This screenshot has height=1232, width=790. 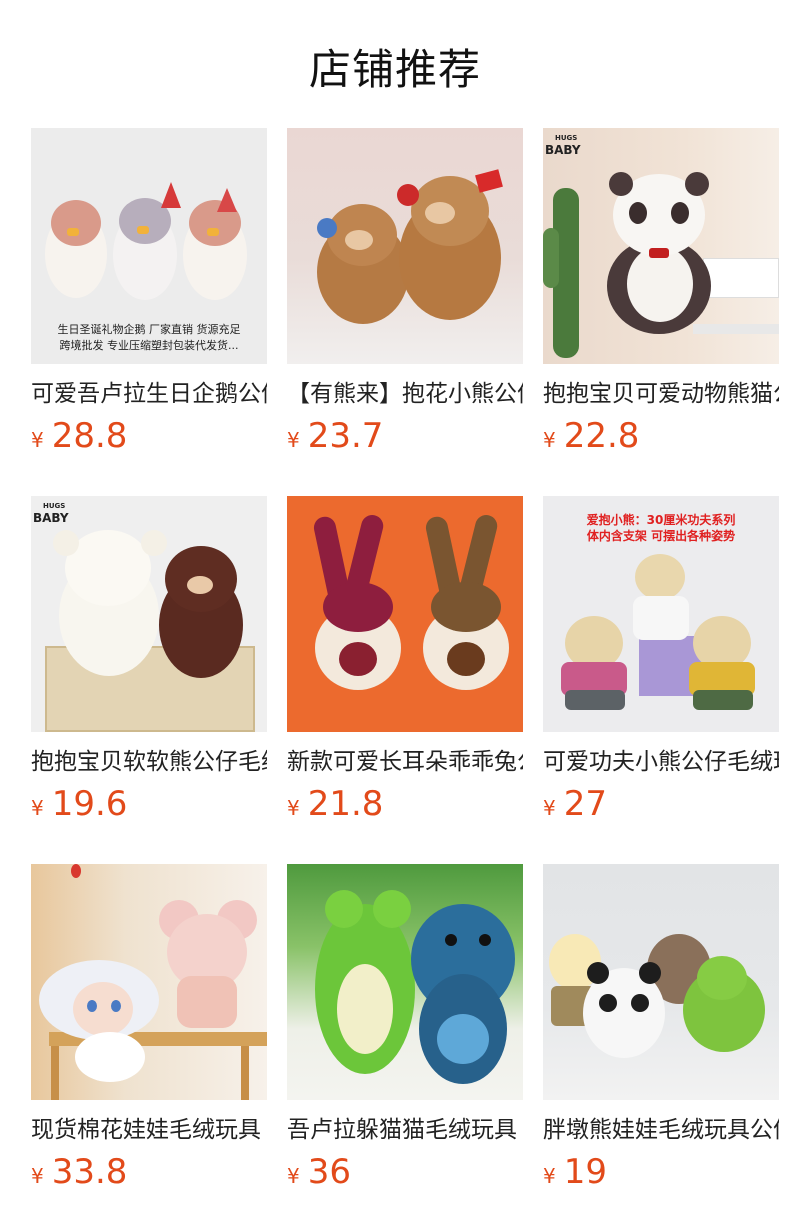 I want to click on price-value: 21.8, so click(x=345, y=804).